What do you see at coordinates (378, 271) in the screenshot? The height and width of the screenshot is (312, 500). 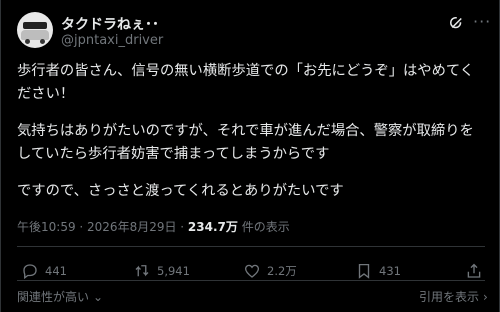 I see `bookmark-button: 431` at bounding box center [378, 271].